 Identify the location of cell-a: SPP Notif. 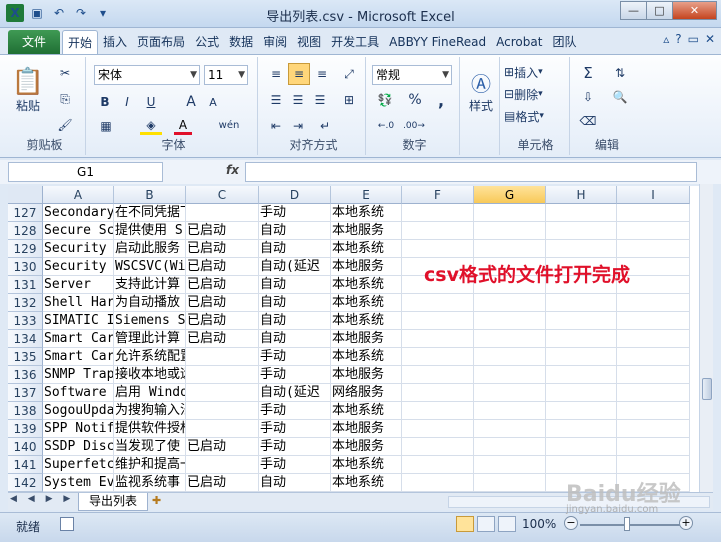
(78, 429).